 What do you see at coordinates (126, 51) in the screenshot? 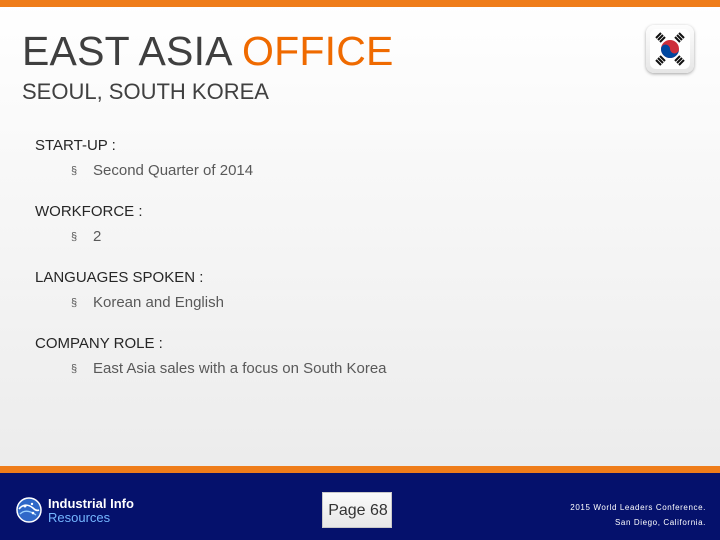
I see `title-main: EAST ASIA` at bounding box center [126, 51].